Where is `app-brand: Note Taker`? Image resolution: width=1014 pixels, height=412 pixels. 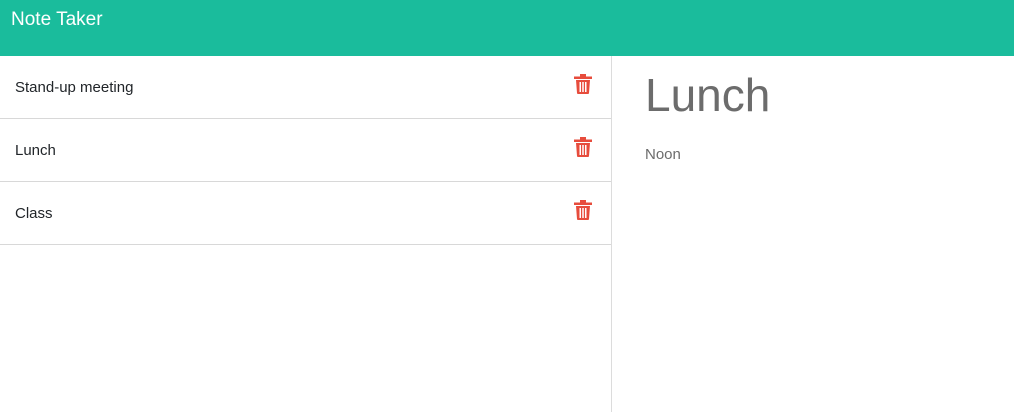 app-brand: Note Taker is located at coordinates (57, 19).